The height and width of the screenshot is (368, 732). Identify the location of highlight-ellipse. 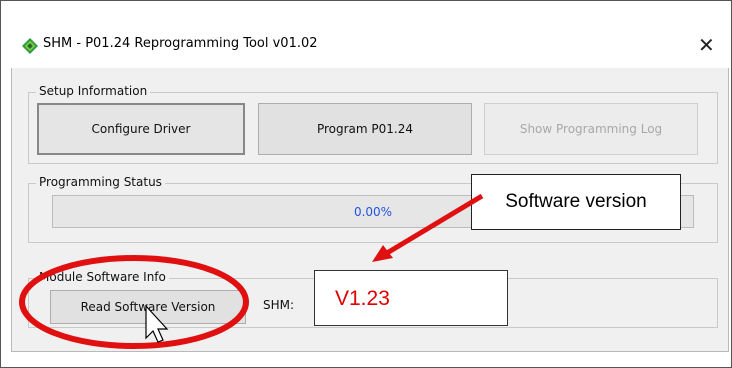
(134, 302).